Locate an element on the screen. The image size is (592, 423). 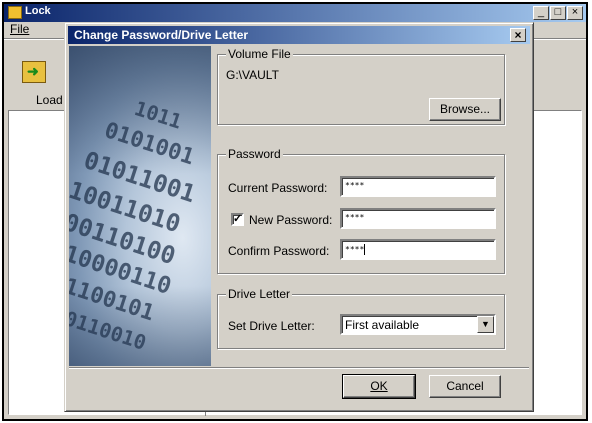
maximize-icon: □ is located at coordinates (558, 13).